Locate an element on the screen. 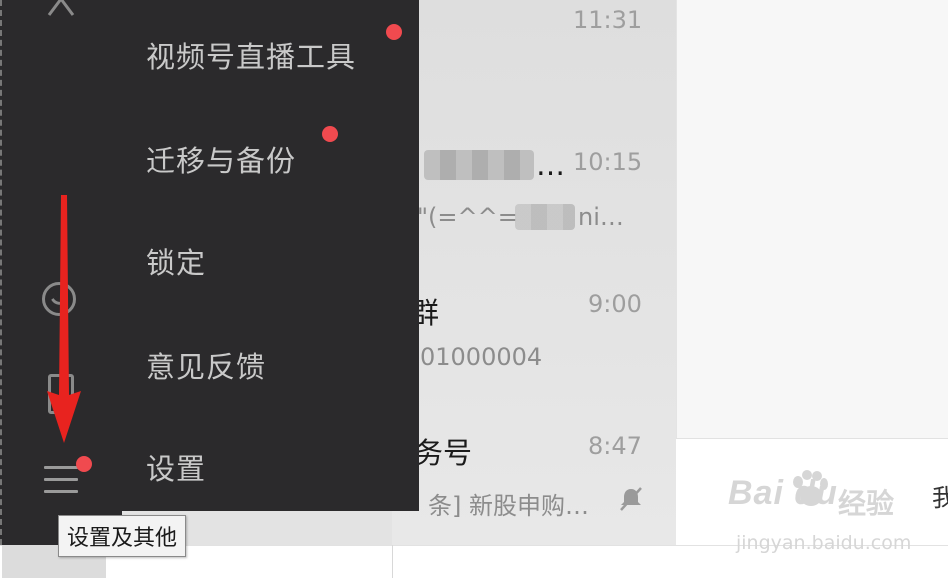 The height and width of the screenshot is (579, 948). chat-name: 务号 is located at coordinates (443, 451).